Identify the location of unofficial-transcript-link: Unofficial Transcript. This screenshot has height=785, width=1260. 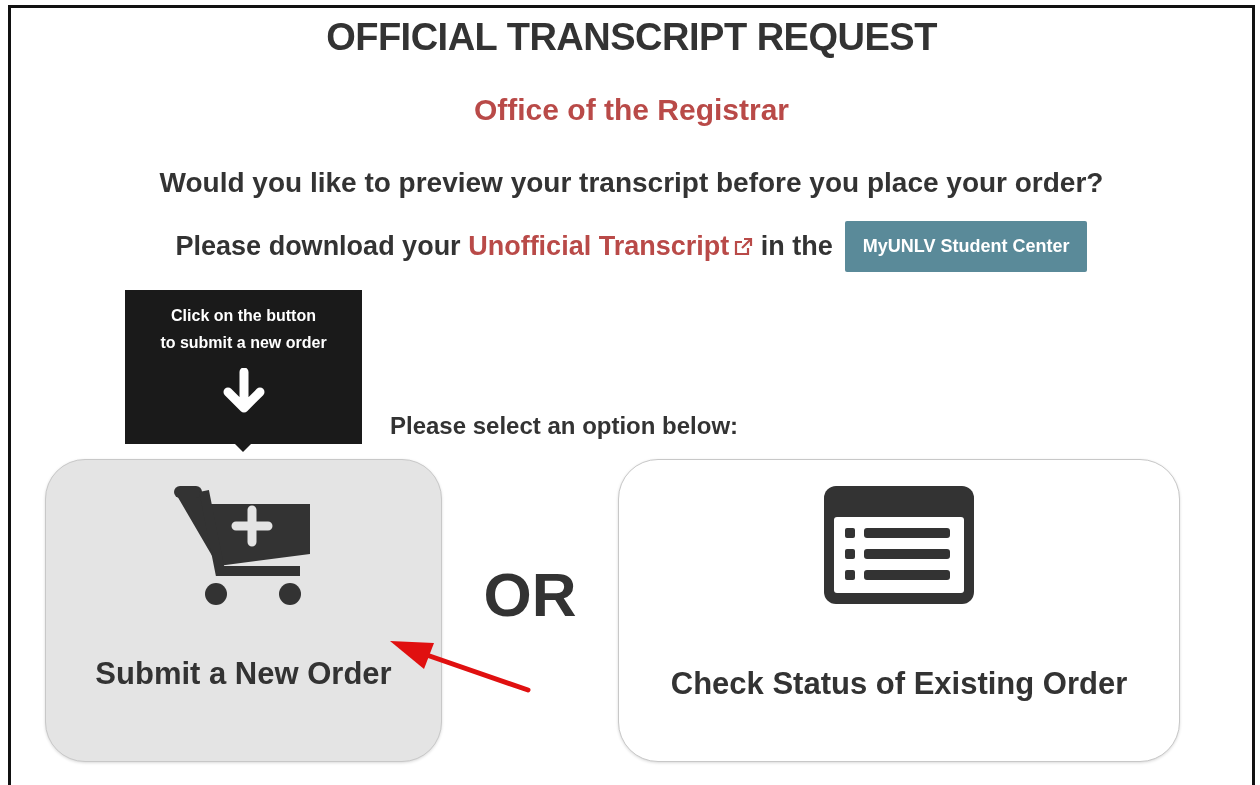
(611, 246).